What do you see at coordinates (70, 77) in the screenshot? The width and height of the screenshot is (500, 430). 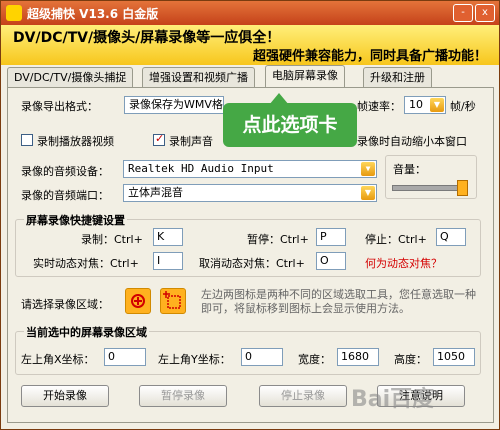 I see `tab-capture: DV/DC/TV/摄像头捕捉` at bounding box center [70, 77].